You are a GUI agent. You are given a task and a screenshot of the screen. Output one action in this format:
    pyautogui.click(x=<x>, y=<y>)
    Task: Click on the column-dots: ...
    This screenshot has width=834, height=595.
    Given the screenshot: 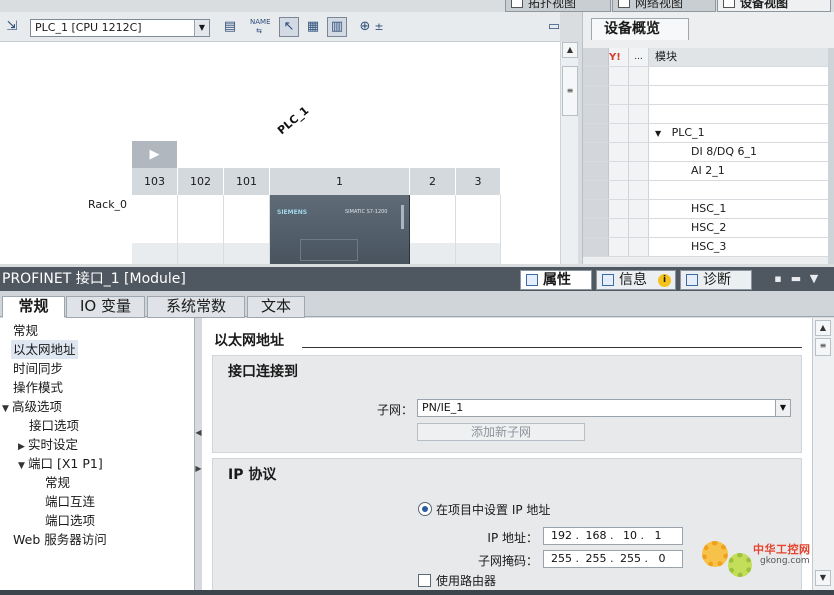 What is the action you would take?
    pyautogui.click(x=639, y=57)
    